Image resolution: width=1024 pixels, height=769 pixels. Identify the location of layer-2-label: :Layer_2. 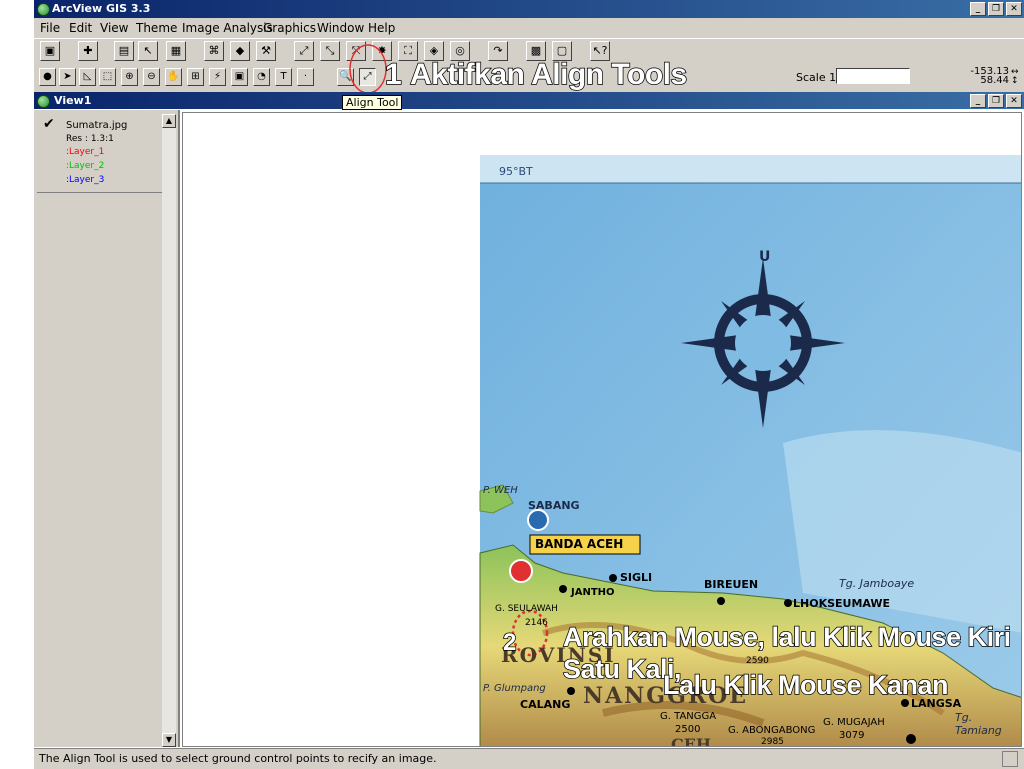
(85, 166).